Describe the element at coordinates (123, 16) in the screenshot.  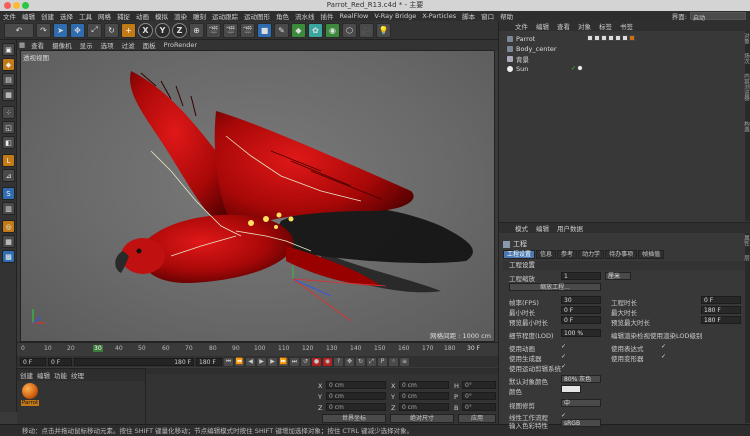
I see `menu-snap: 捕捉` at that location.